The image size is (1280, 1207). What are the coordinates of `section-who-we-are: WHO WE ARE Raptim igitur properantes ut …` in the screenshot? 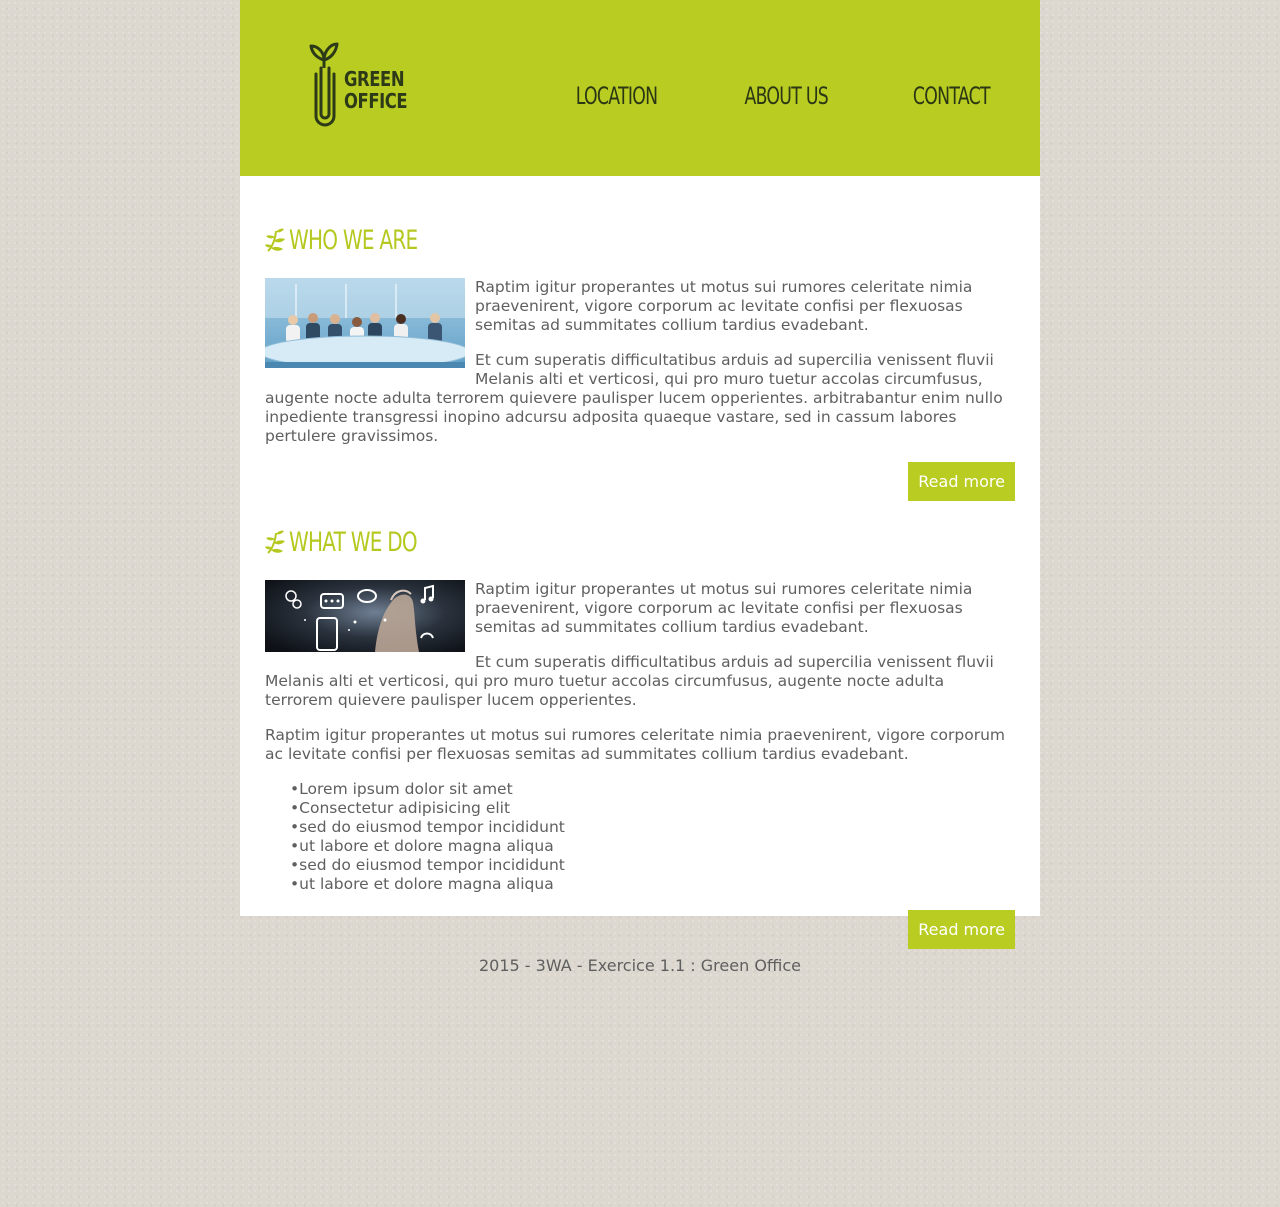 It's located at (640, 362).